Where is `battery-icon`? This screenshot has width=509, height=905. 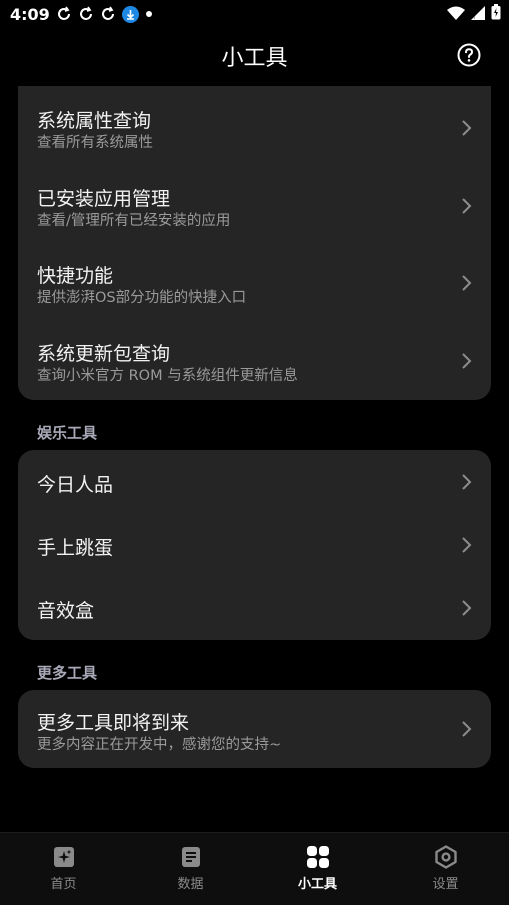 battery-icon is located at coordinates (496, 14).